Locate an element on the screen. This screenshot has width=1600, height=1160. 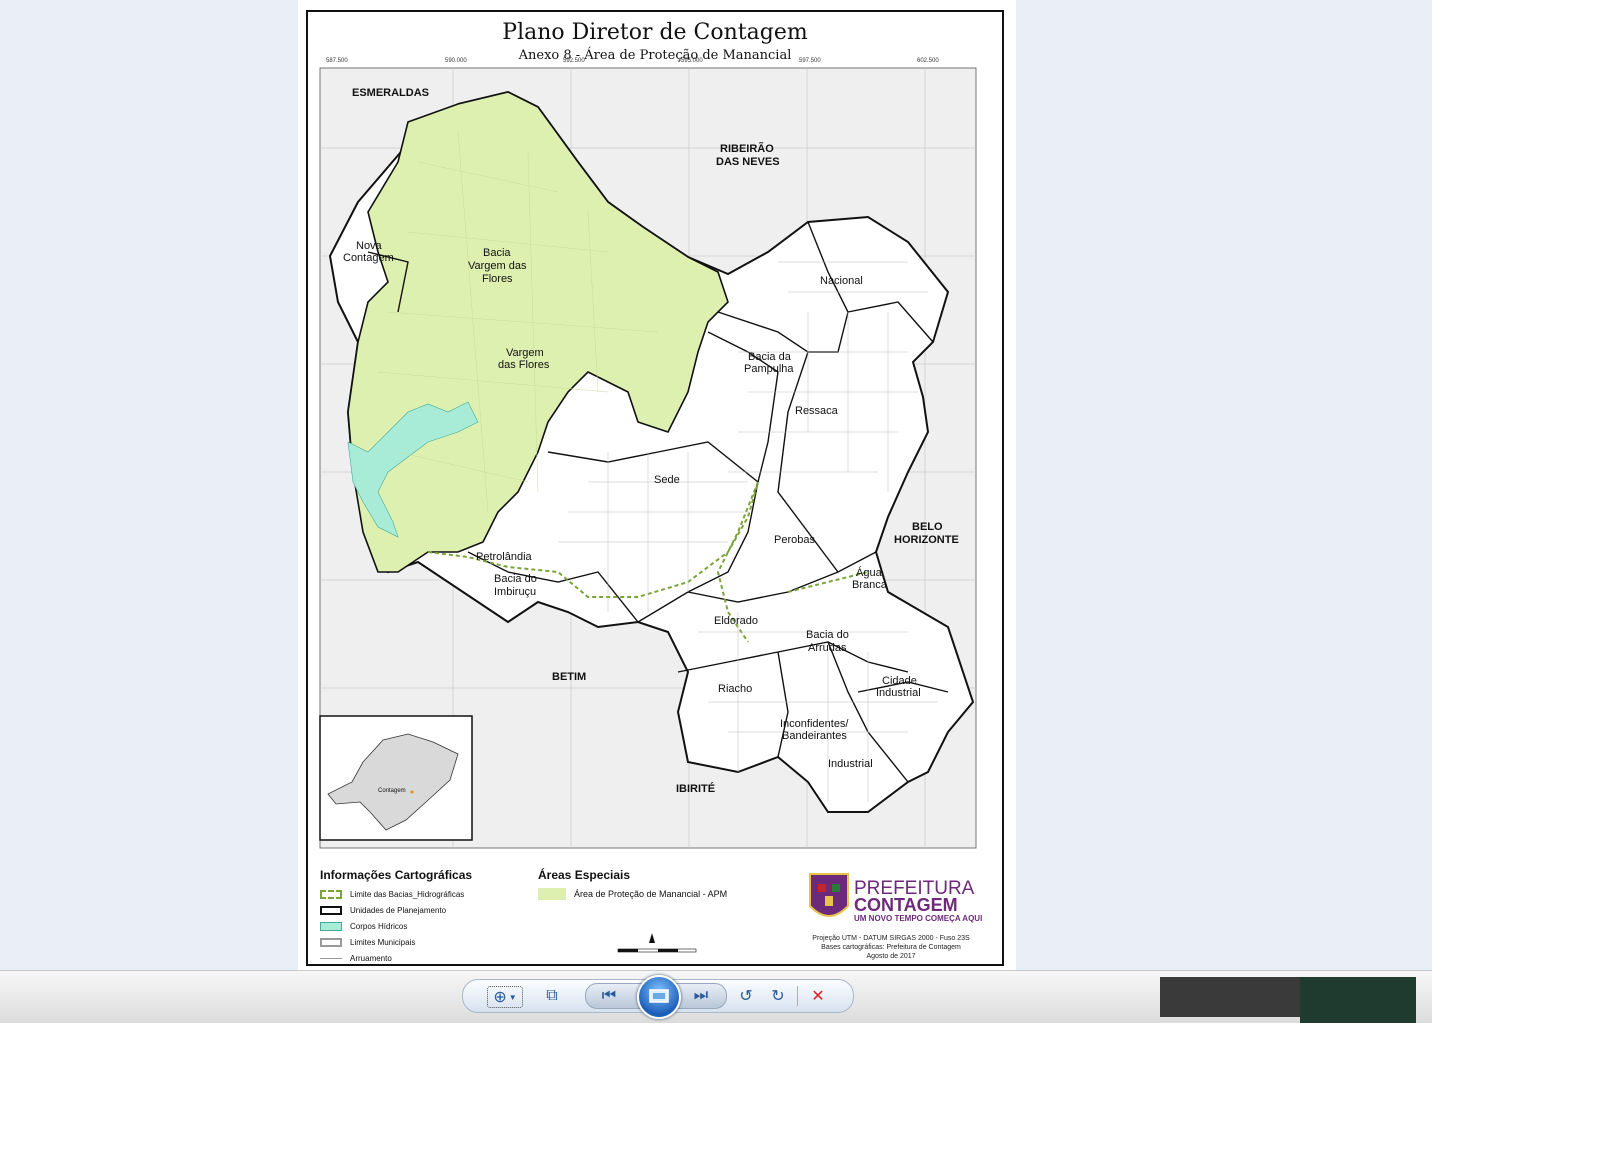
label-imbirucu-1: Bacia do is located at coordinates (515, 579).